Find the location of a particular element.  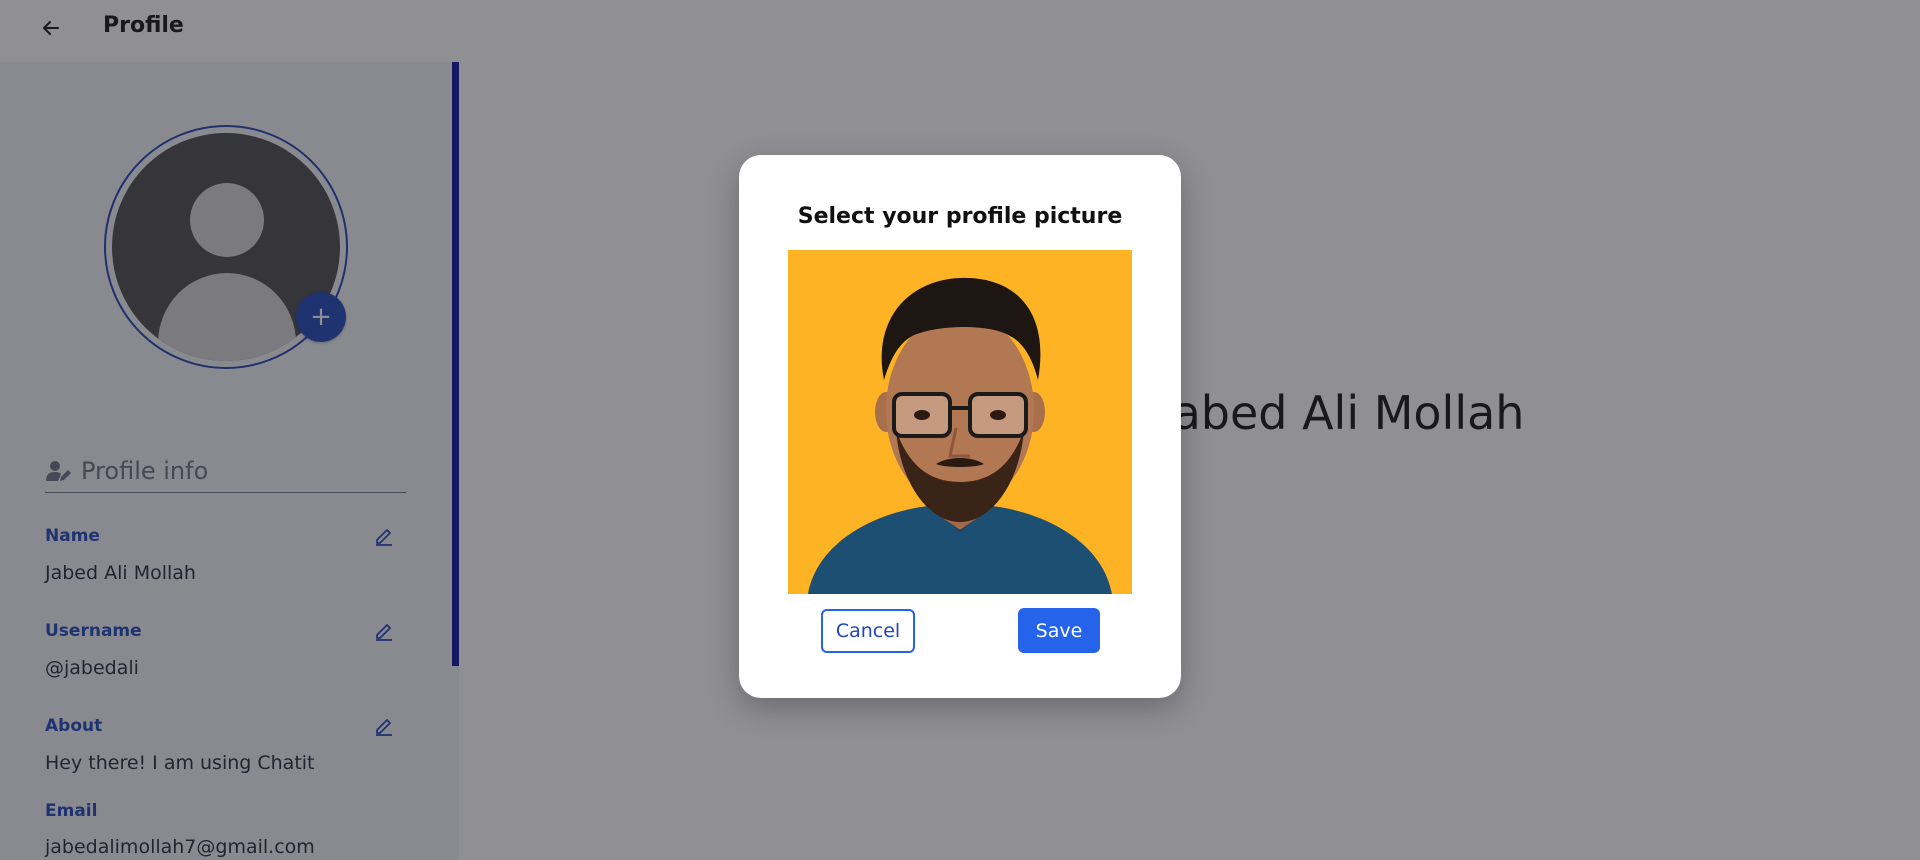

cancel-button: Cancel is located at coordinates (868, 631).